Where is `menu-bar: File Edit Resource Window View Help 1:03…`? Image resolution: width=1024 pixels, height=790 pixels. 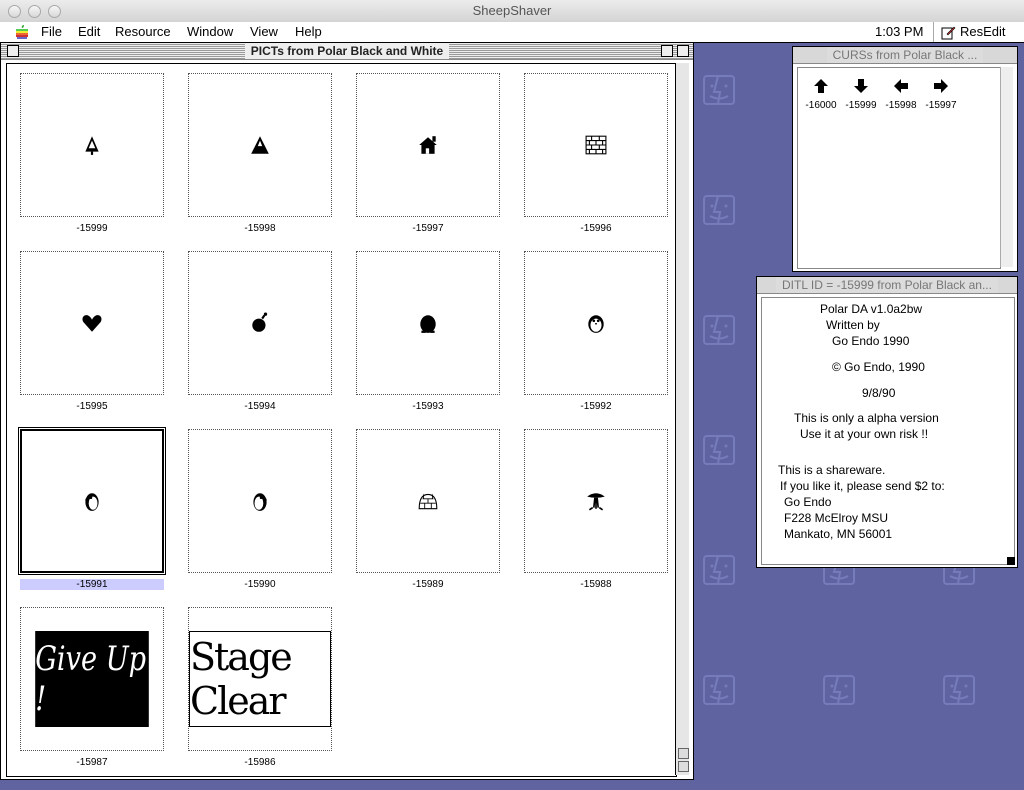 menu-bar: File Edit Resource Window View Help 1:03… is located at coordinates (512, 32).